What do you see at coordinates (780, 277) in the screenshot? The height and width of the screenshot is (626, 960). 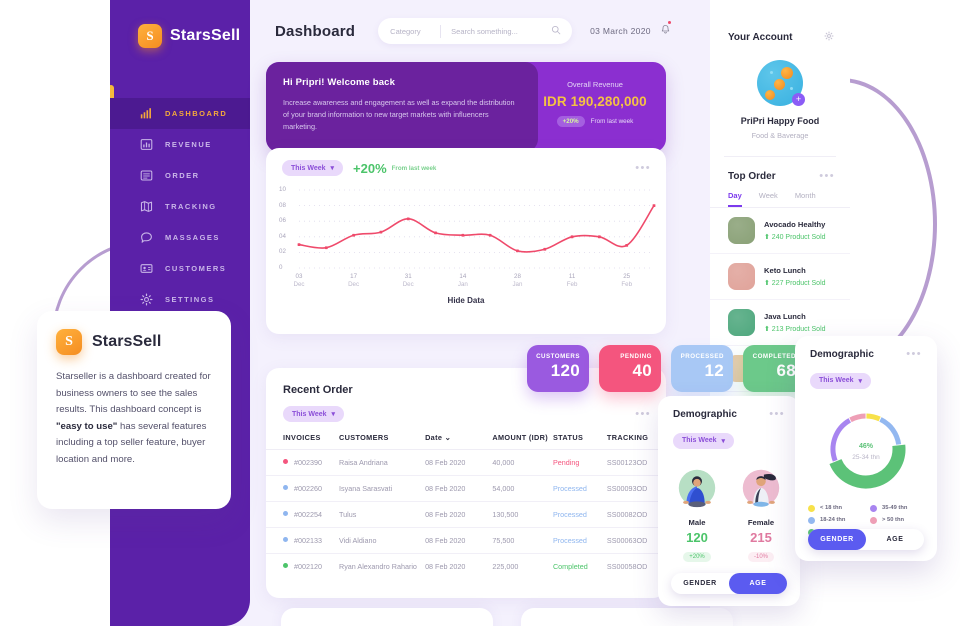 I see `list-item: Keto Lunch ⬆ 227 Product Sold` at bounding box center [780, 277].